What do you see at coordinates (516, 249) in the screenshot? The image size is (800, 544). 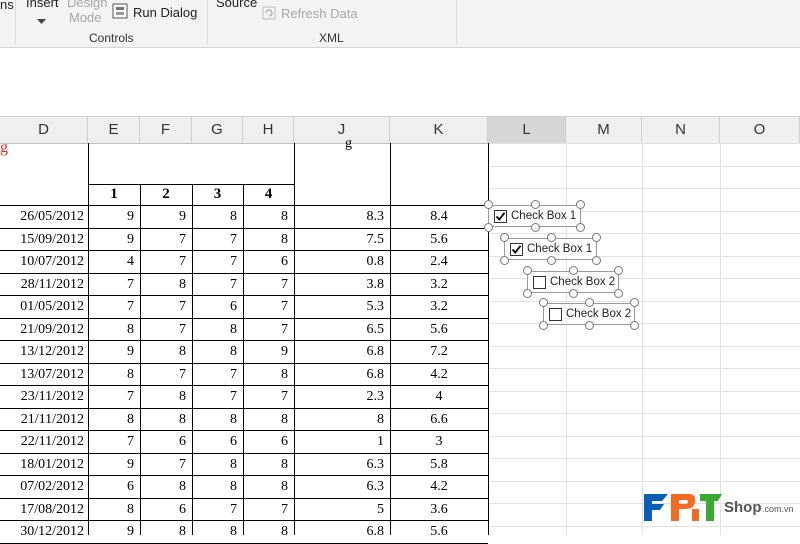 I see `checkbox-checked-icon` at bounding box center [516, 249].